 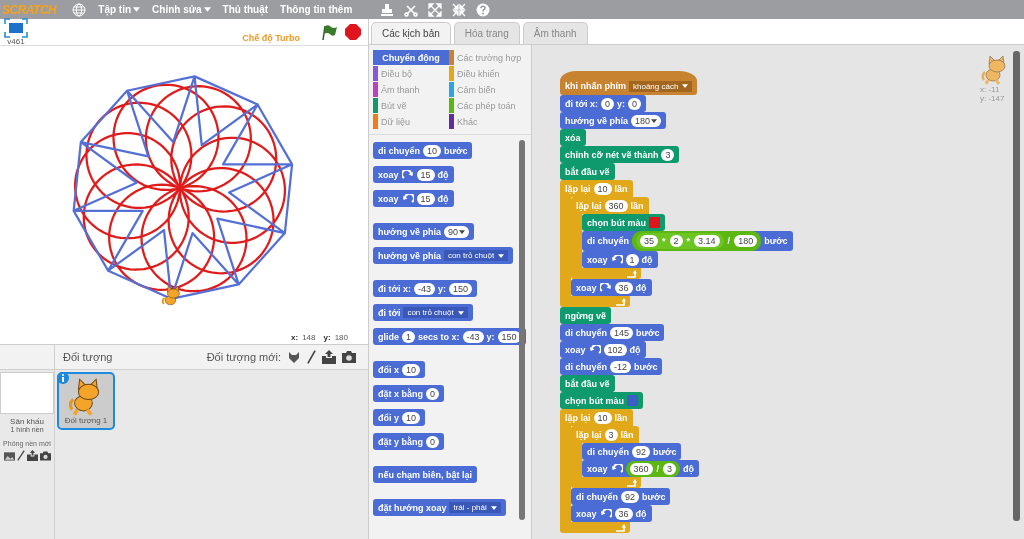 I want to click on code-block: hướng về phía 90, so click(x=423, y=231).